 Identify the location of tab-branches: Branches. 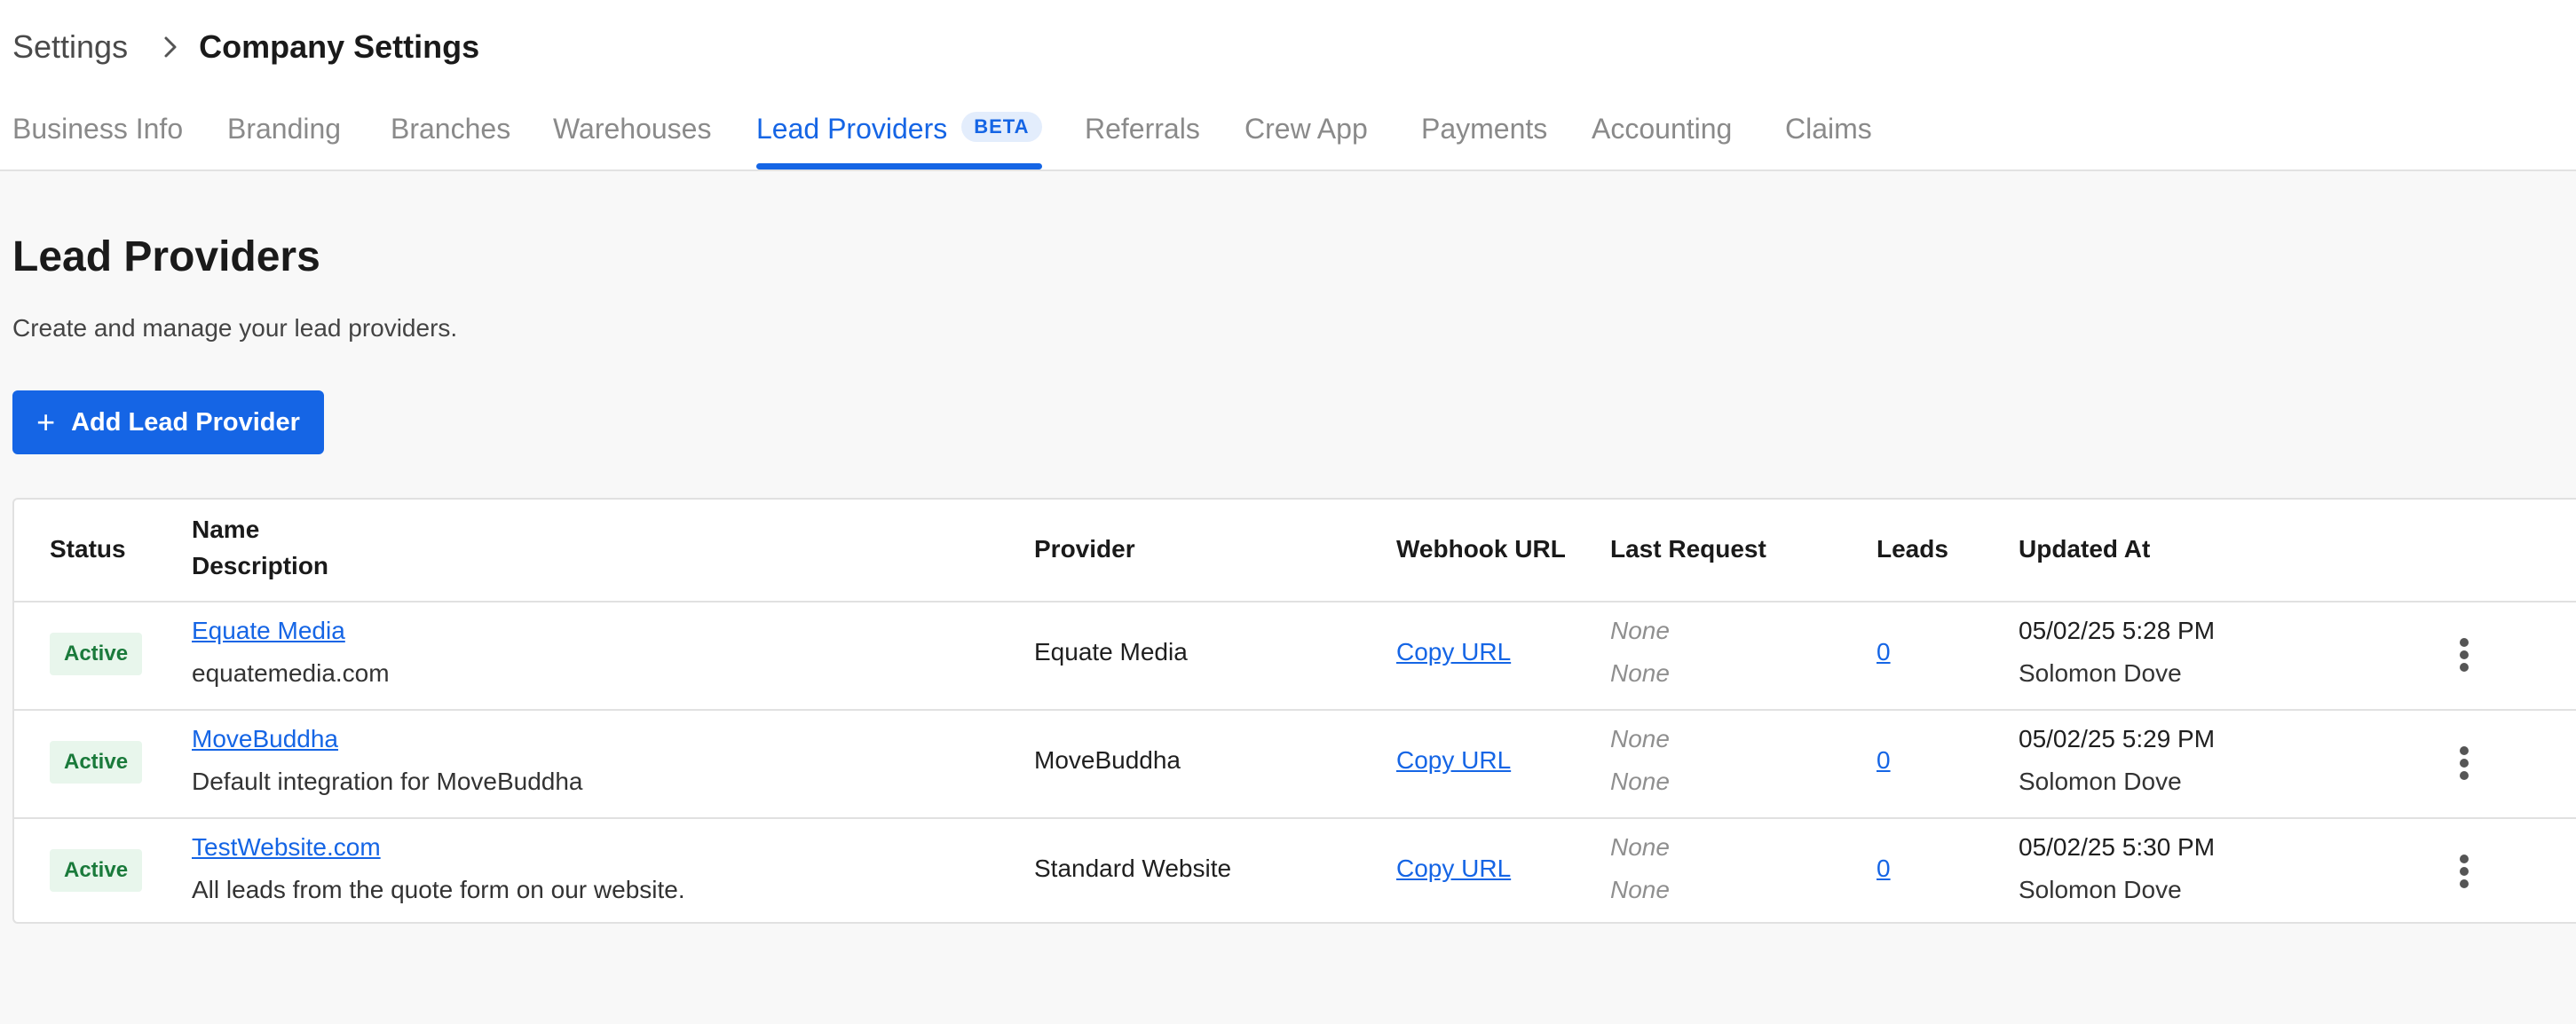
(450, 137).